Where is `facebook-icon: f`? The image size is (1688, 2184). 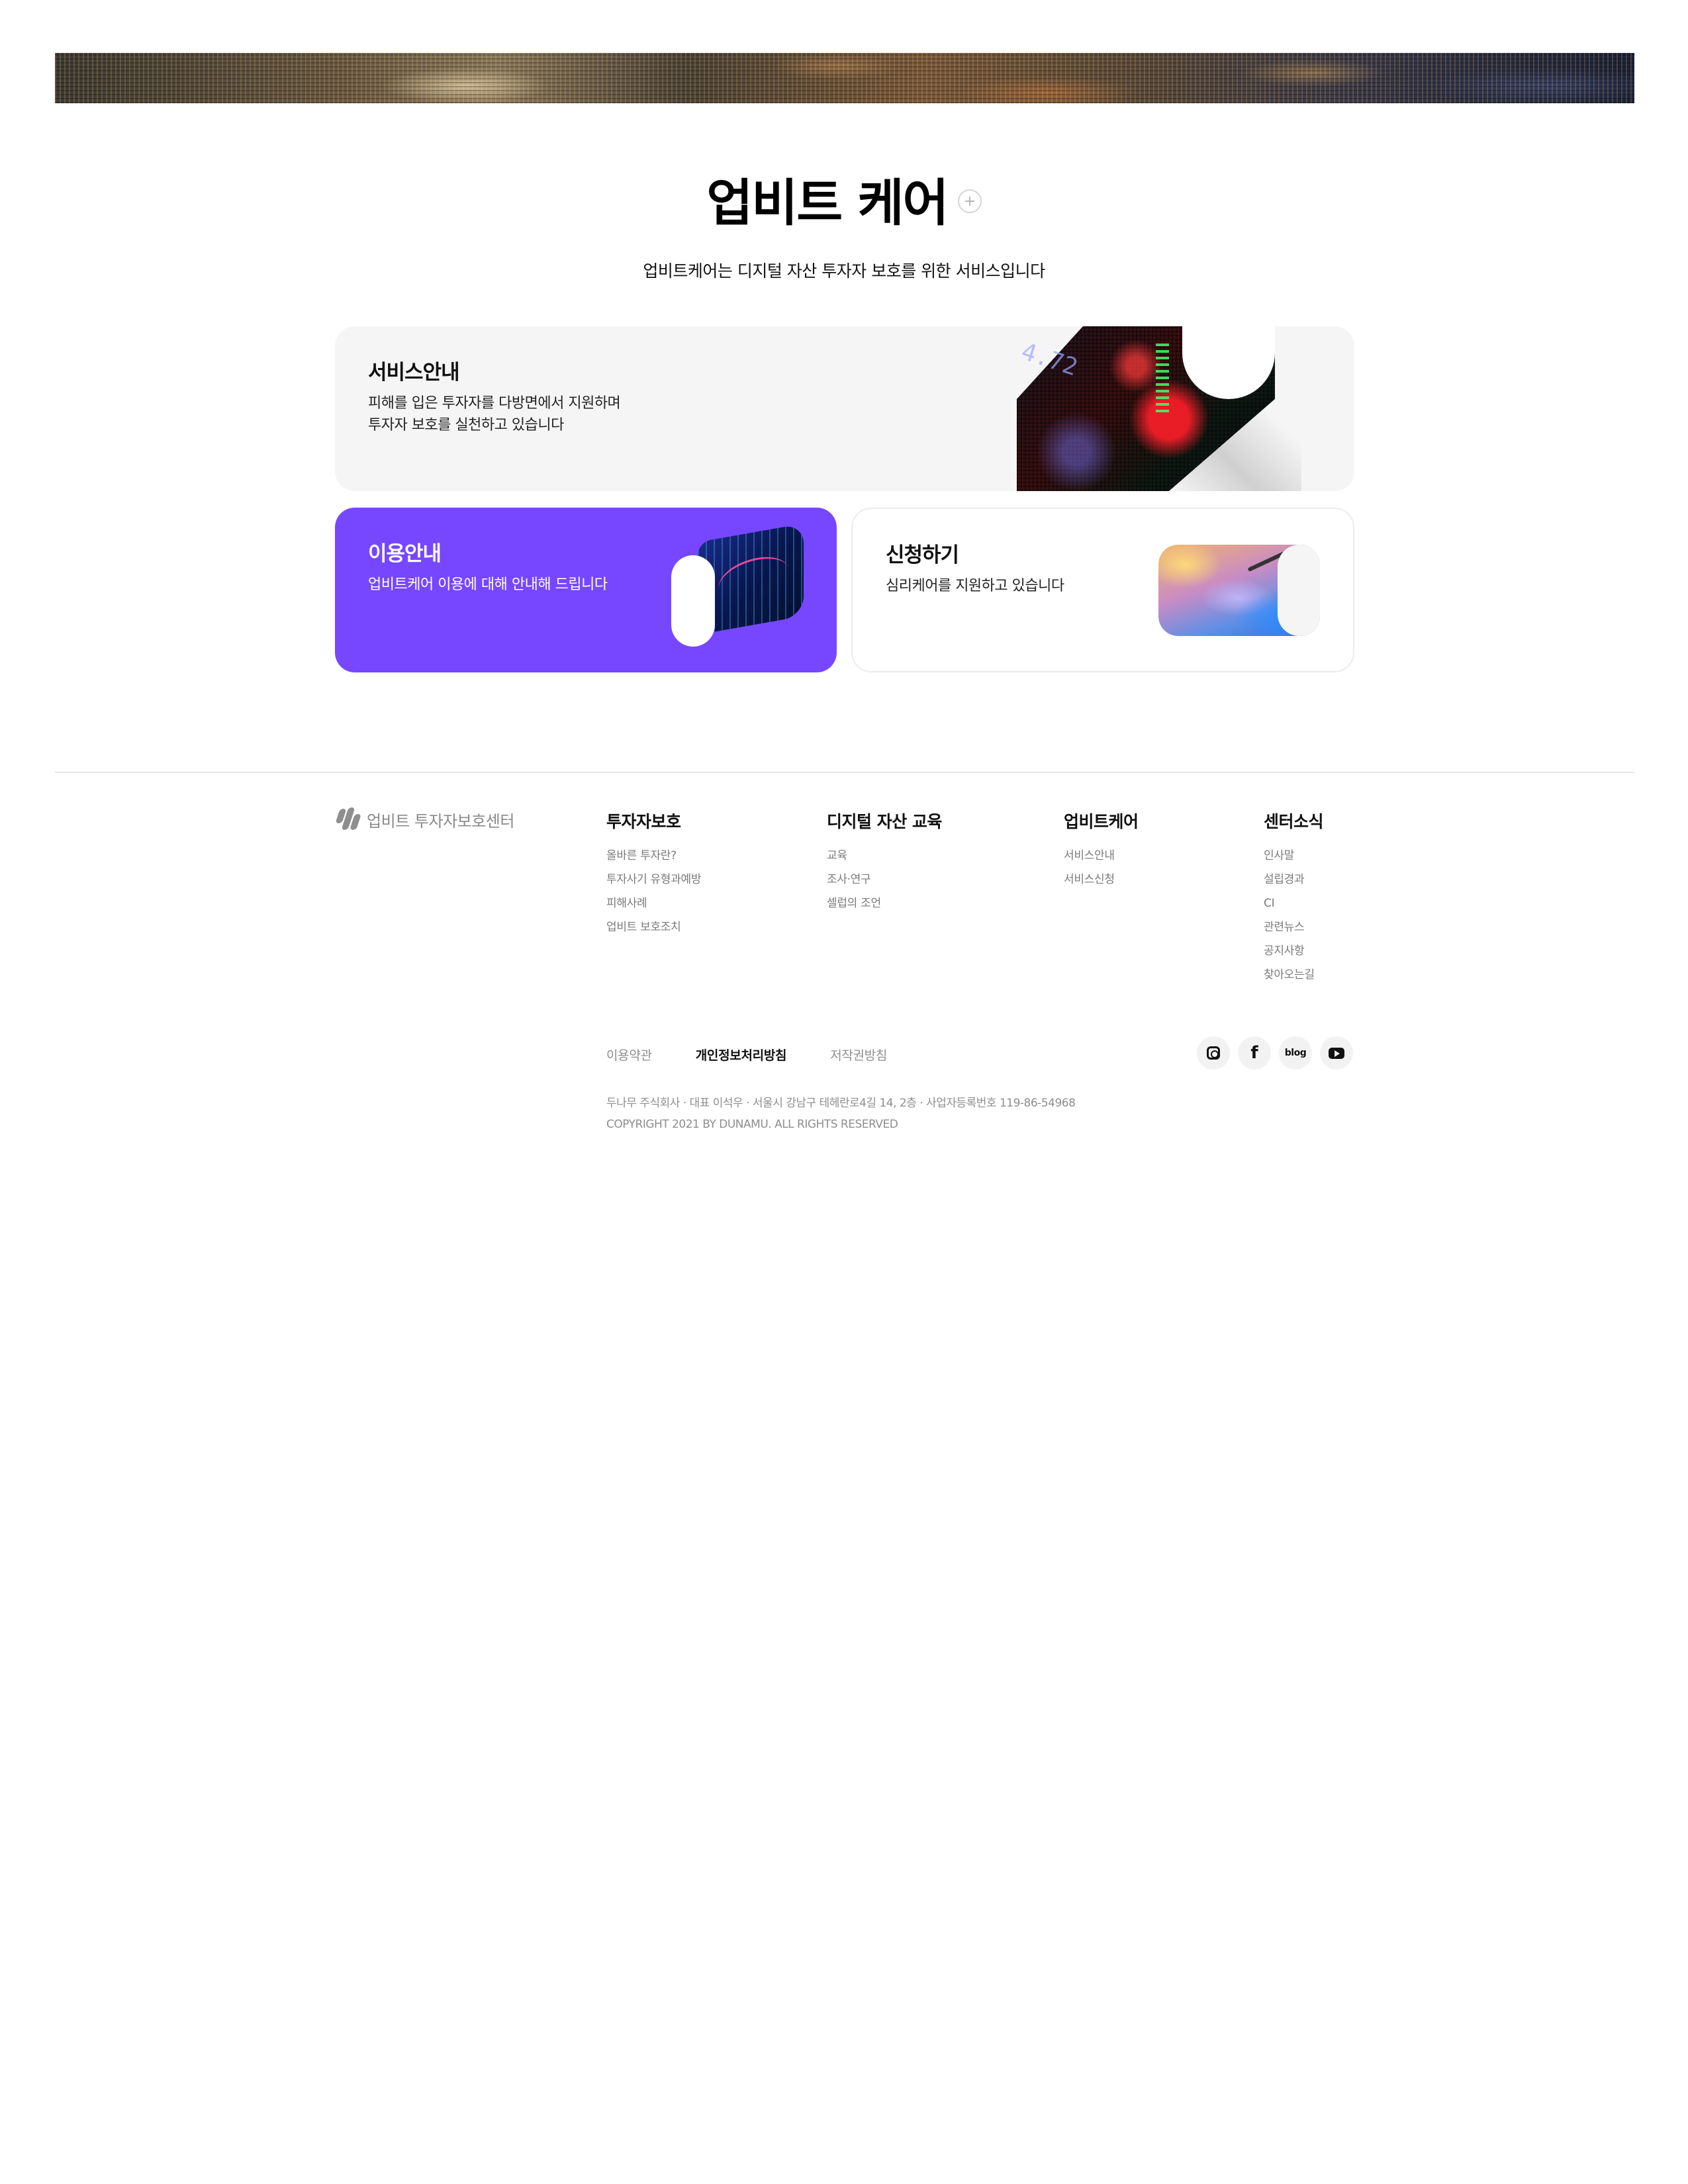
facebook-icon: f is located at coordinates (1254, 1053).